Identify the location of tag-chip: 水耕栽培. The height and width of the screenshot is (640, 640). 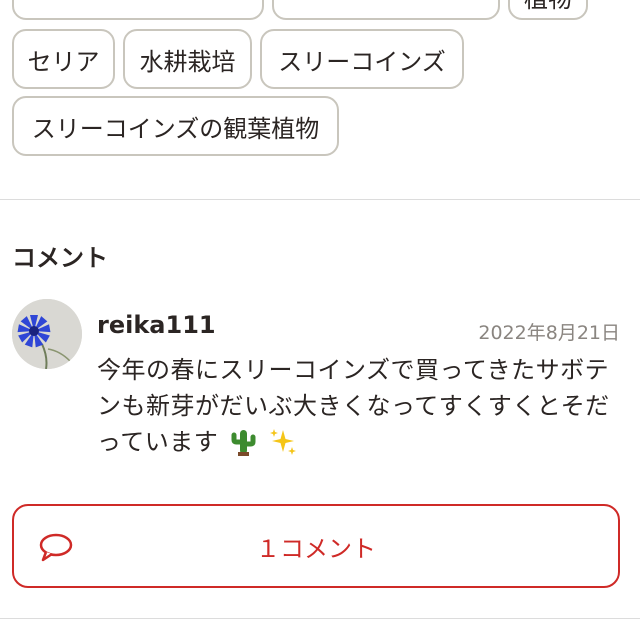
(187, 59).